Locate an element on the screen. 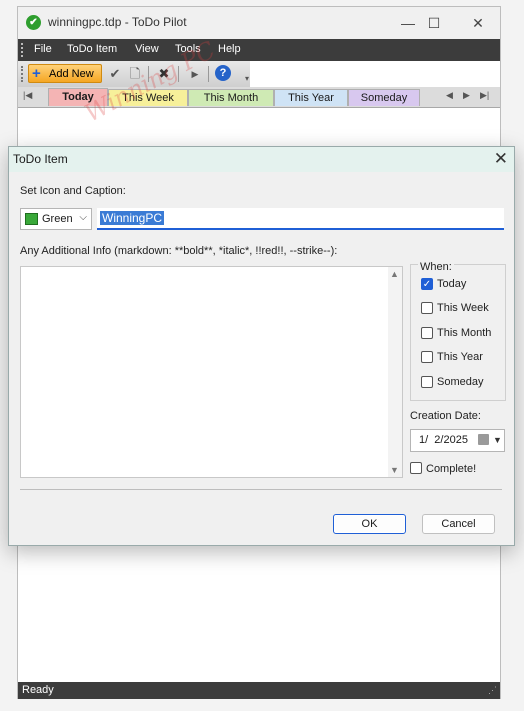 The image size is (524, 711). help-icon: ? is located at coordinates (223, 73).